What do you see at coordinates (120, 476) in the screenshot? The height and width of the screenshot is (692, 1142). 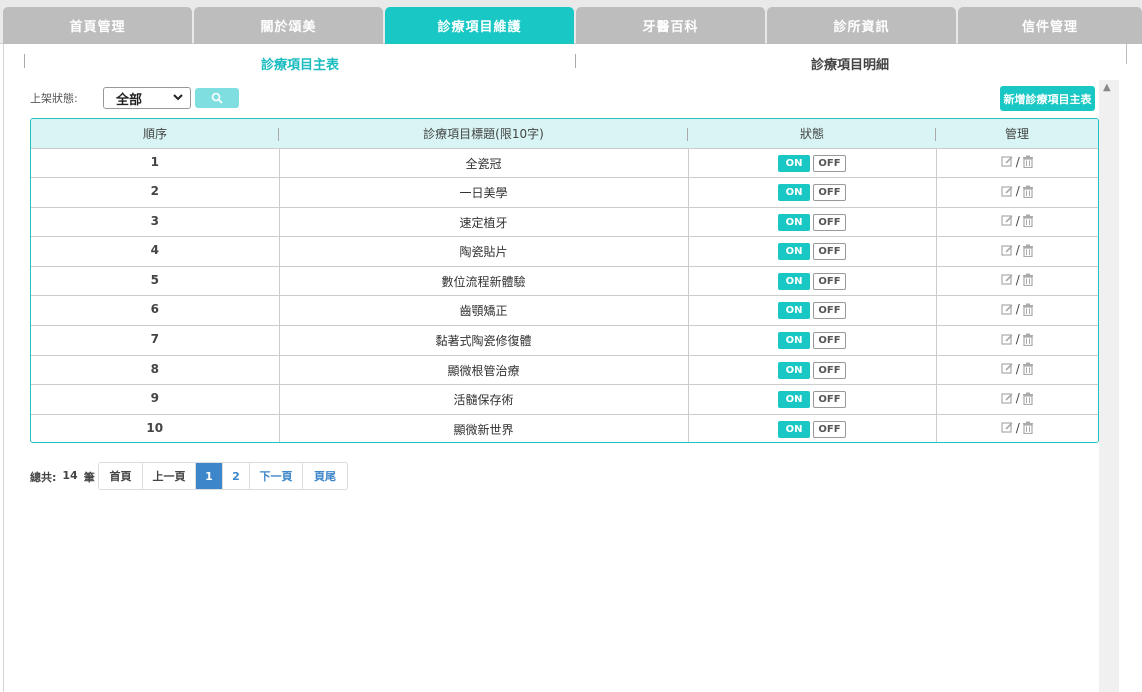 I see `page-first: 首頁` at bounding box center [120, 476].